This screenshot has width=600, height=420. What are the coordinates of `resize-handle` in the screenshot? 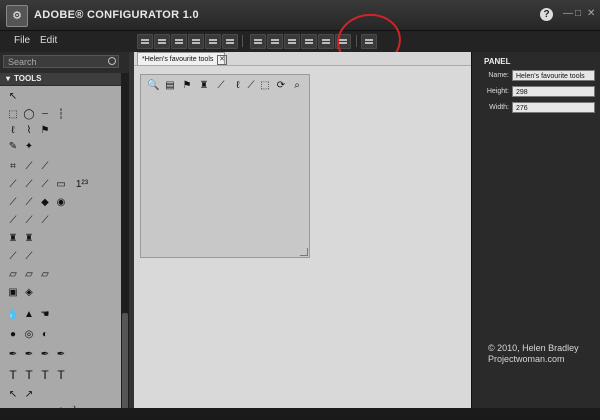 It's located at (304, 252).